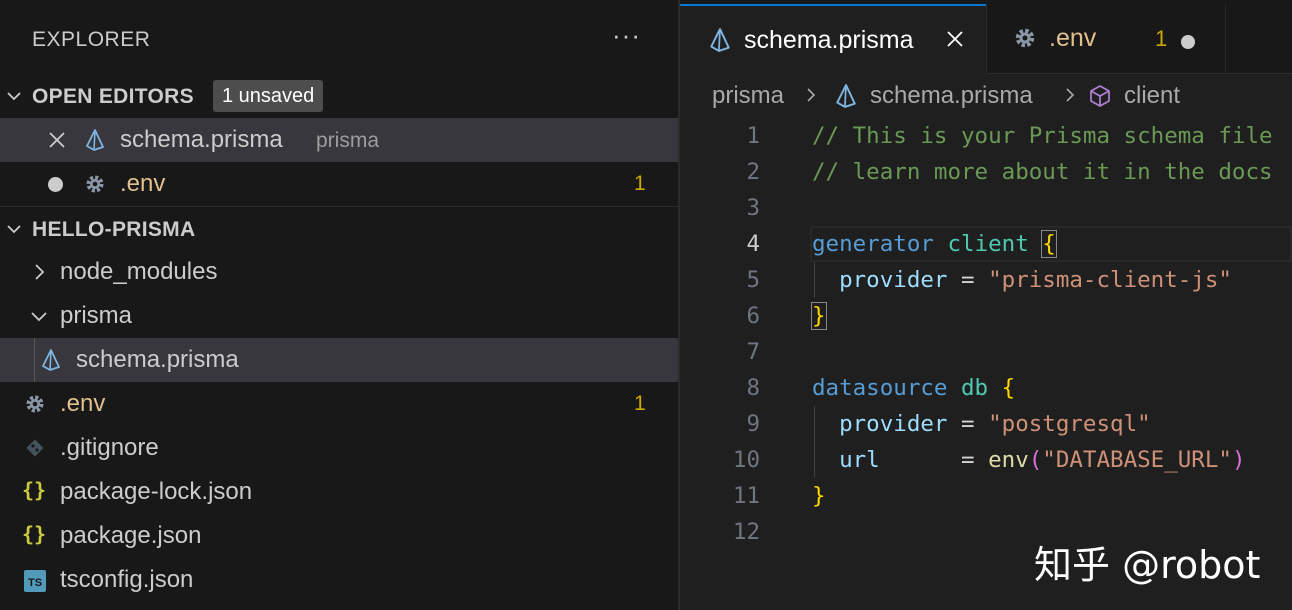 The height and width of the screenshot is (610, 1292). What do you see at coordinates (91, 39) in the screenshot?
I see `explorer-title: EXPLORER` at bounding box center [91, 39].